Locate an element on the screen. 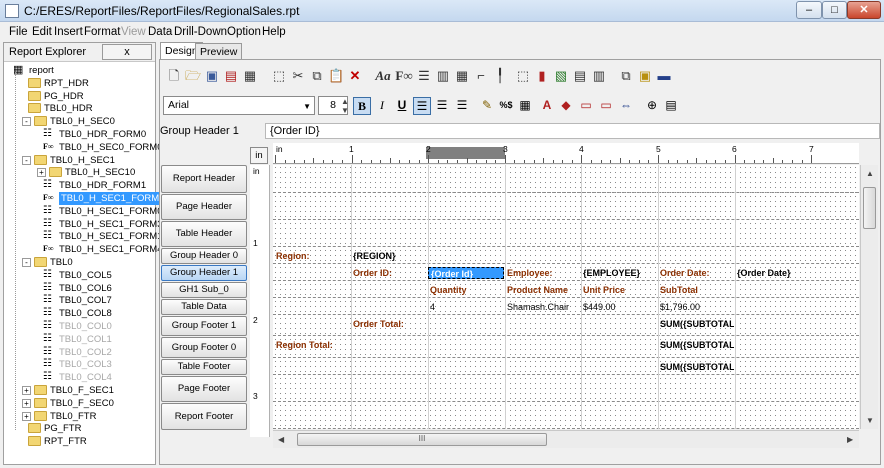  export-icon: ▤ is located at coordinates (231, 76).